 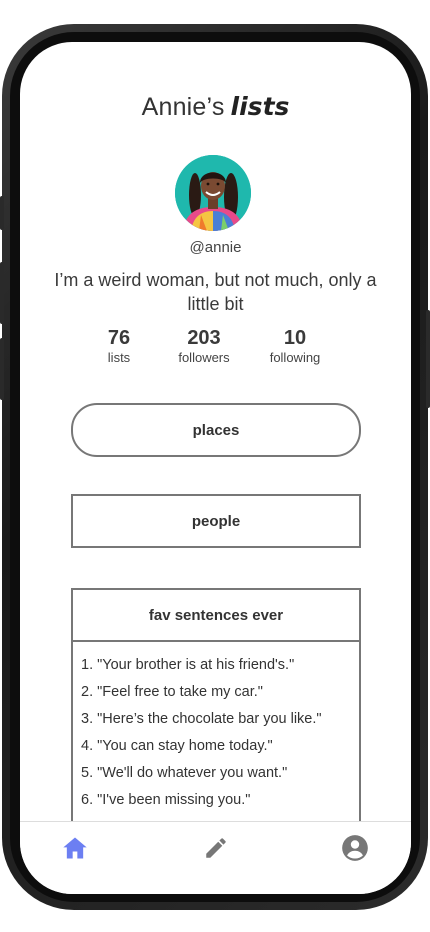 What do you see at coordinates (183, 107) in the screenshot?
I see `title-owner: Annie’s` at bounding box center [183, 107].